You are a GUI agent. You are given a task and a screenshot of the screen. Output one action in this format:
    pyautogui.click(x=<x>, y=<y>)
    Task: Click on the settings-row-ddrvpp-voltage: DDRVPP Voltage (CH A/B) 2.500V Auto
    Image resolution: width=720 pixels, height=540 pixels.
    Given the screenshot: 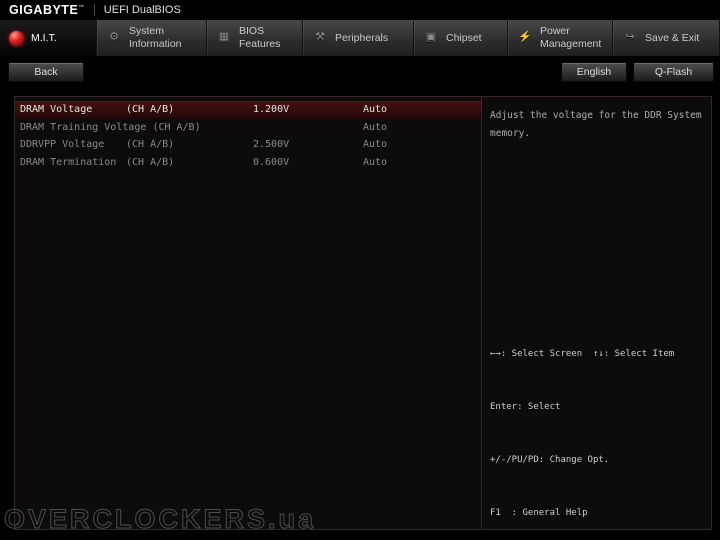 What is the action you would take?
    pyautogui.click(x=248, y=145)
    